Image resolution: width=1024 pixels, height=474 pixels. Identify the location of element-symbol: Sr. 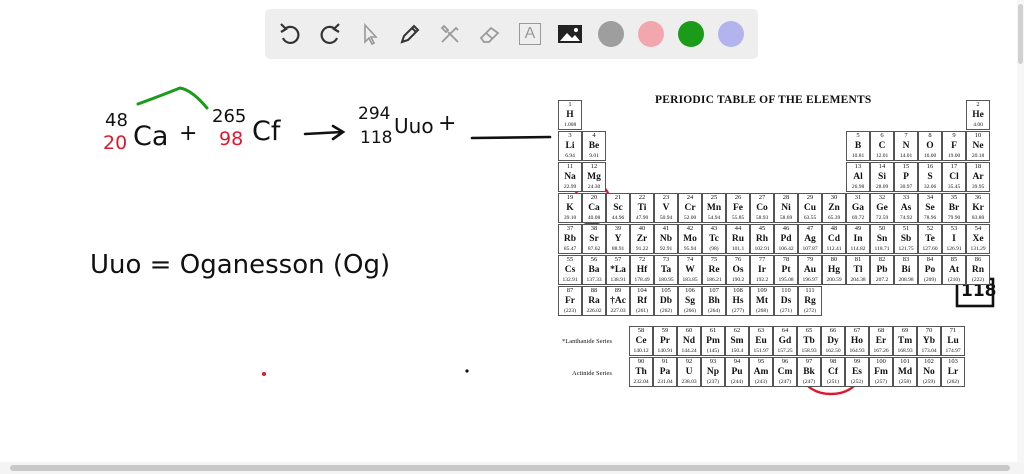
(594, 239).